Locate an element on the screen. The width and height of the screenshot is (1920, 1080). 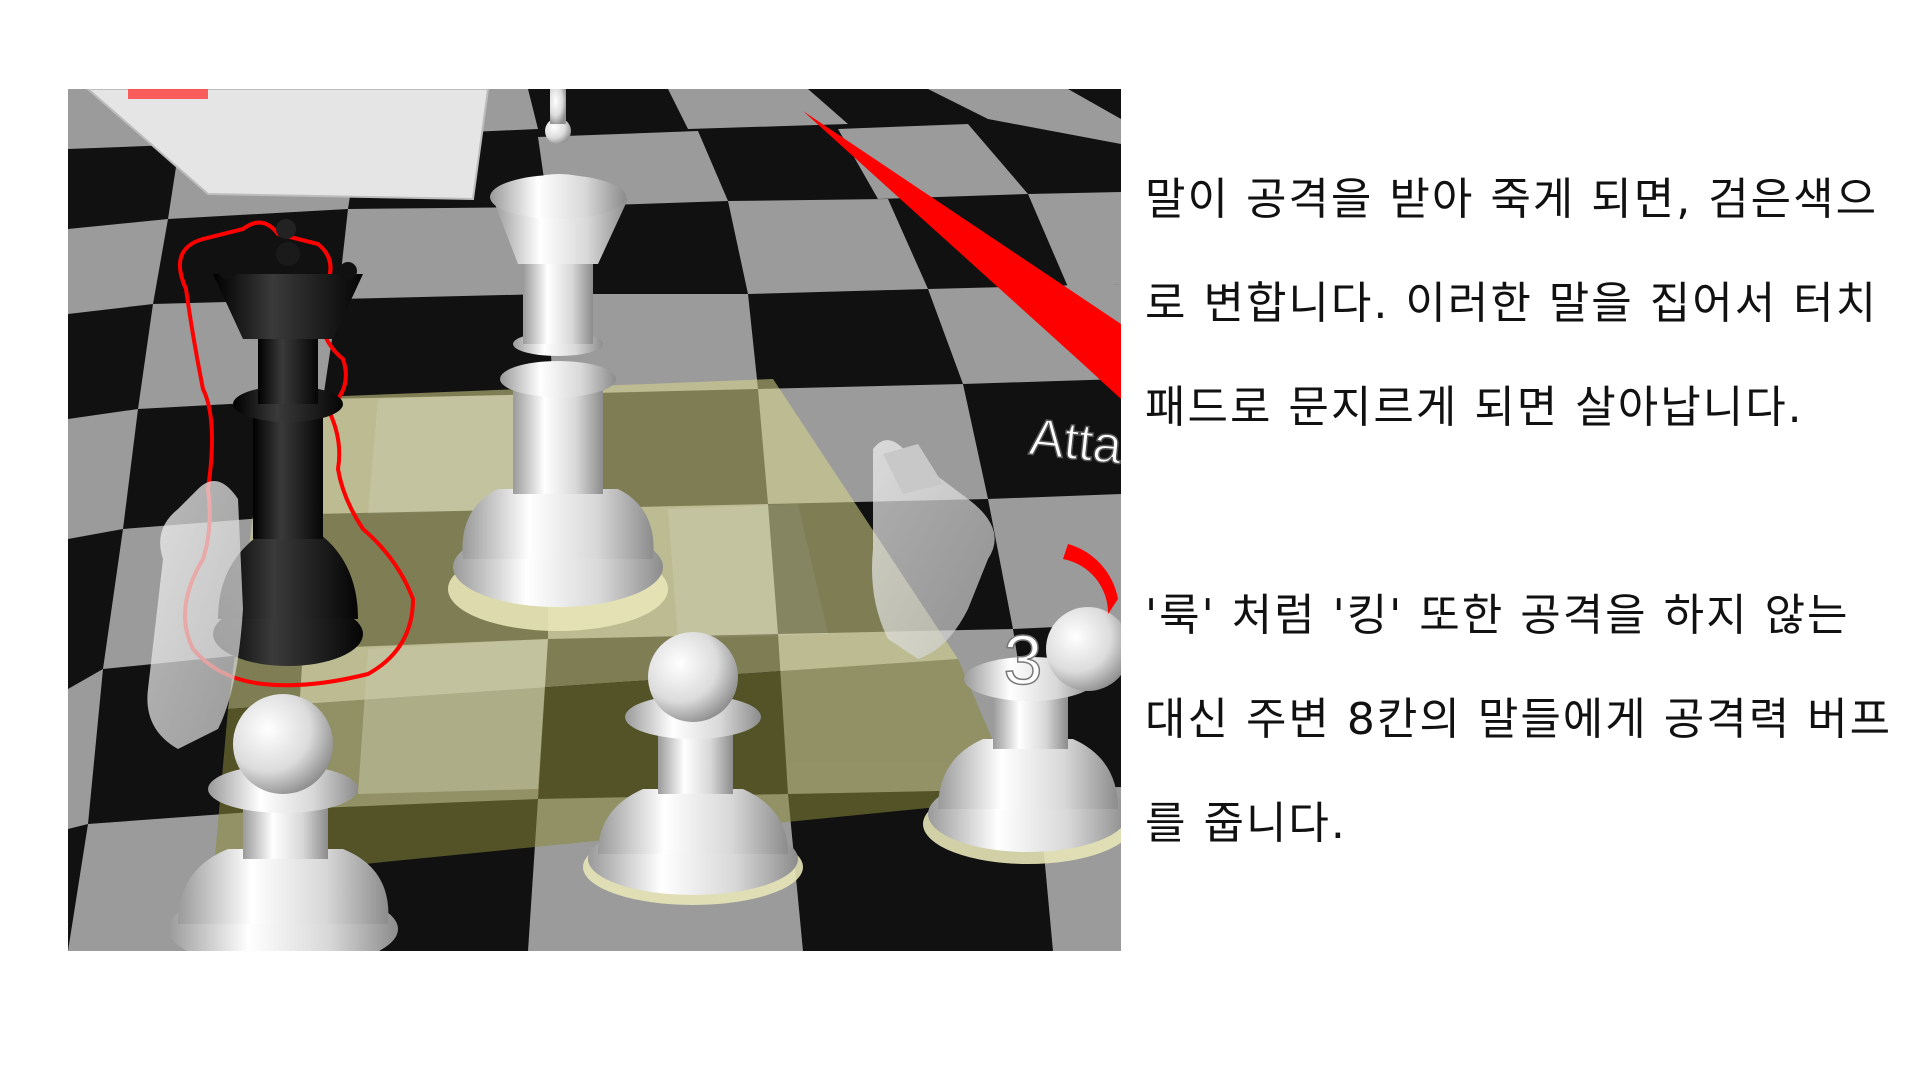
attack-counter: 3 is located at coordinates (1023, 660).